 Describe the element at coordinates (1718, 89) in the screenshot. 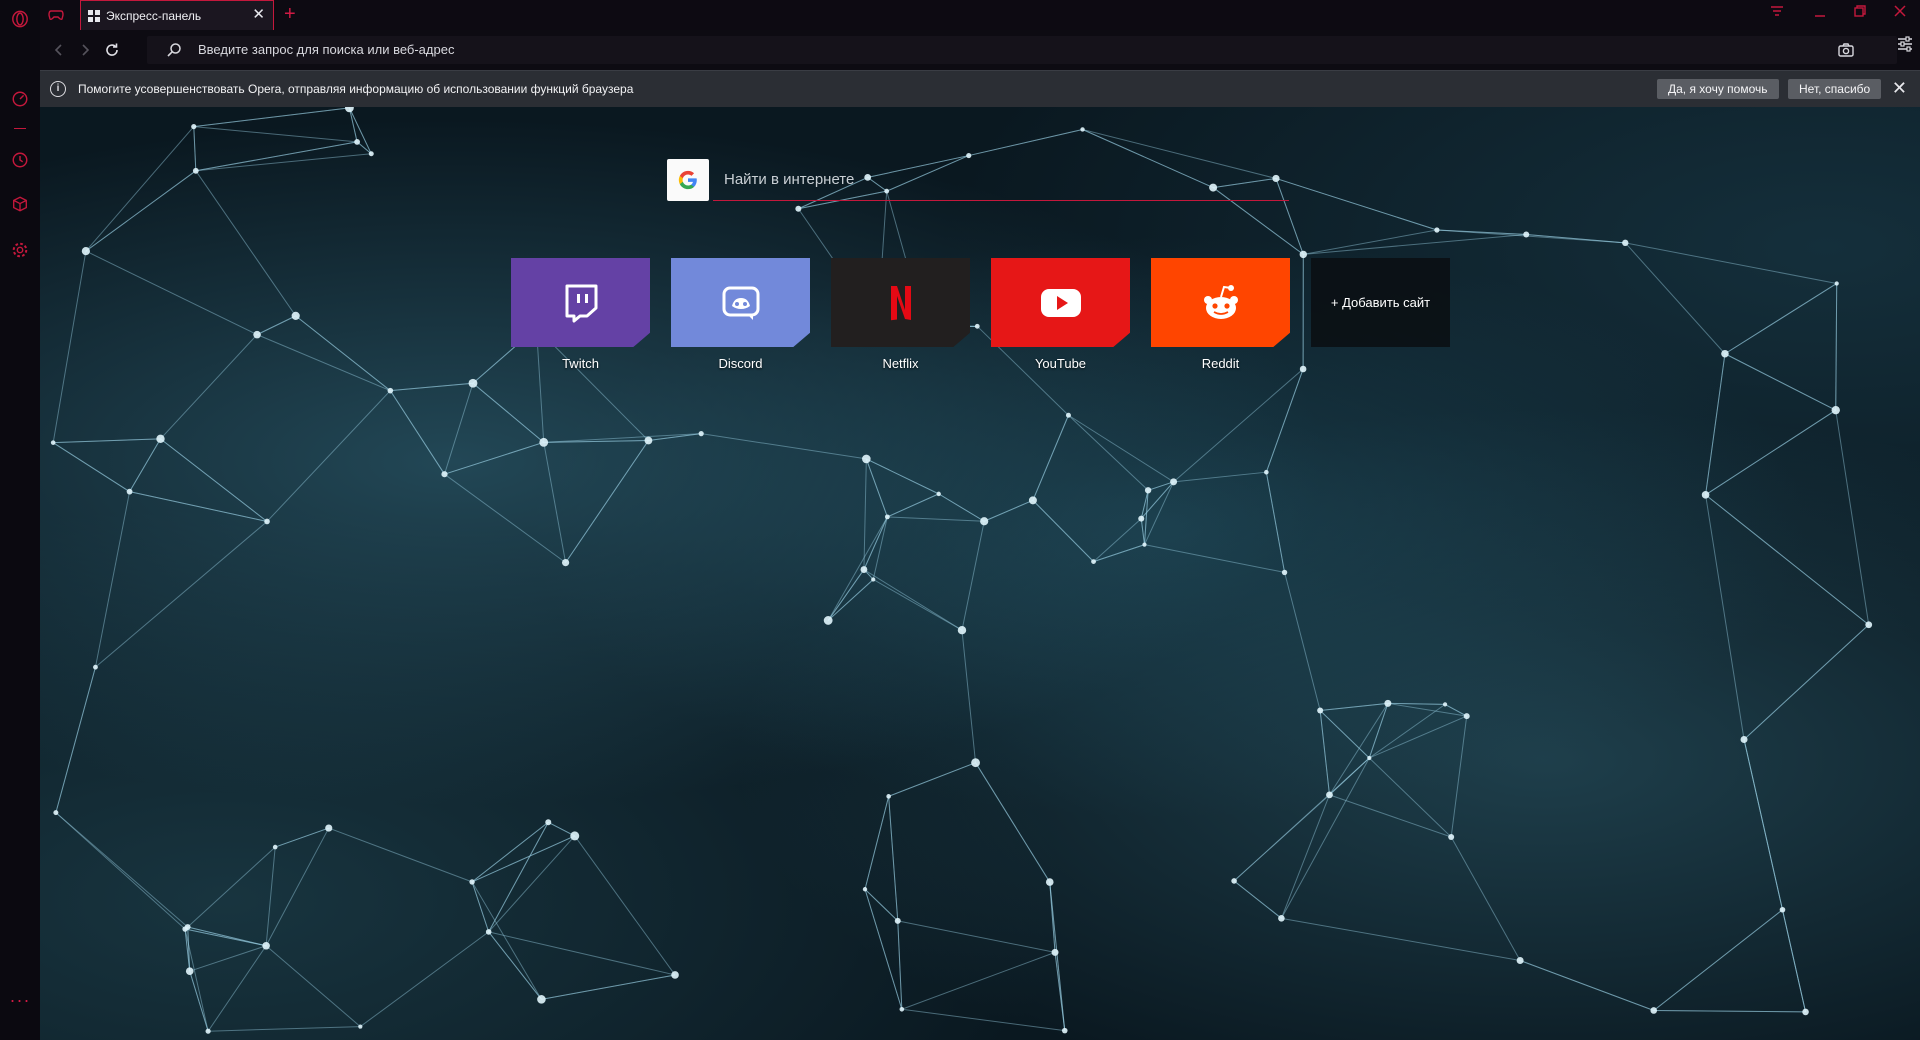

I see `accept-help-button: Да, я хочу помочь` at that location.